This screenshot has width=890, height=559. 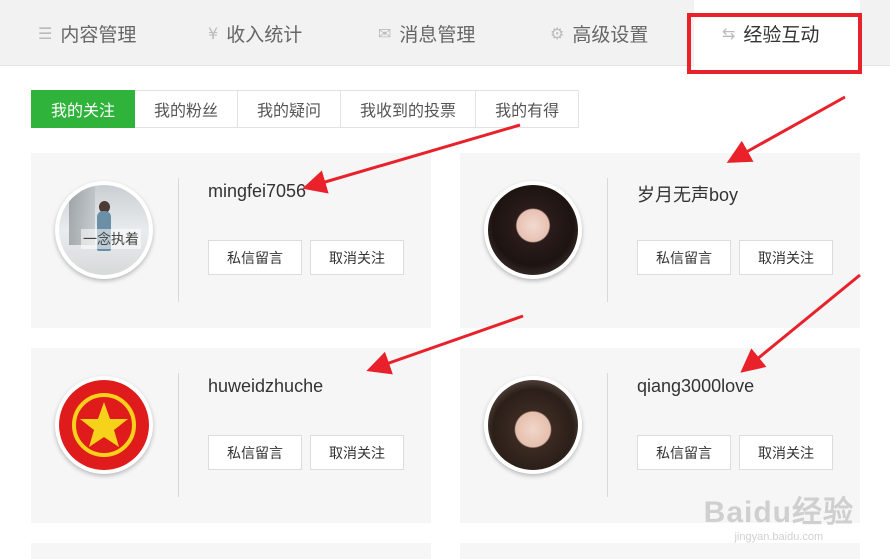 I want to click on watermark: Baidu经验 jingyan.baidu.com, so click(x=779, y=515).